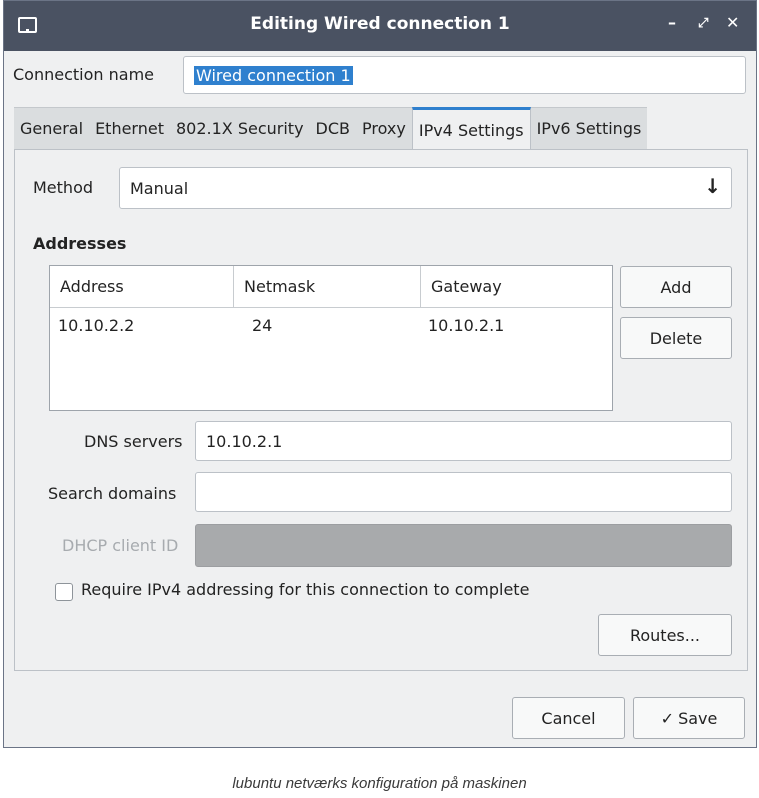  Describe the element at coordinates (672, 22) in the screenshot. I see `minimize-icon: –` at that location.